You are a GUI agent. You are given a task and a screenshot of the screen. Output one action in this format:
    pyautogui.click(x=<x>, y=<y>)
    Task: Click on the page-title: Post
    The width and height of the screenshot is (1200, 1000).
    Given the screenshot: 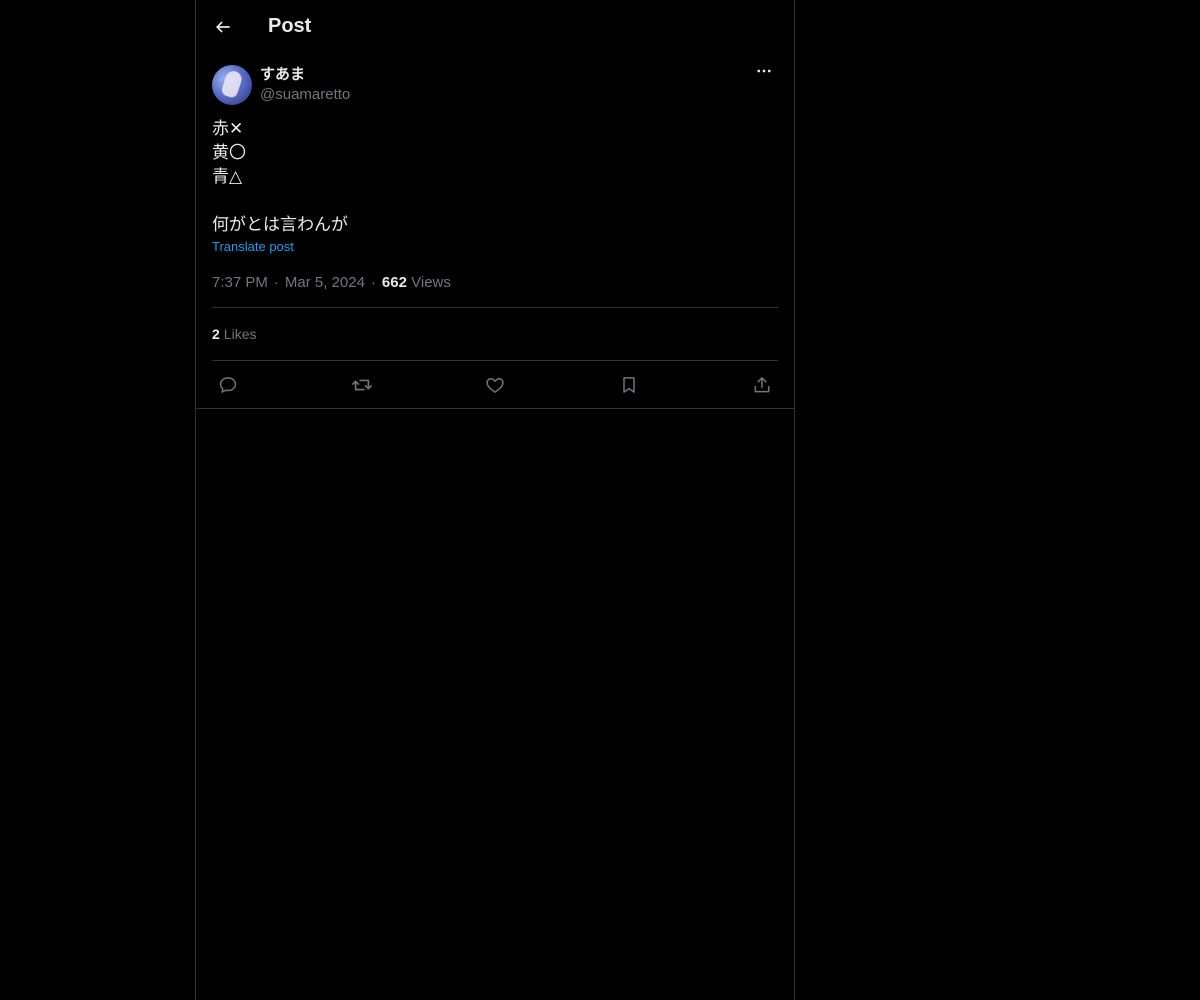 What is the action you would take?
    pyautogui.click(x=290, y=26)
    